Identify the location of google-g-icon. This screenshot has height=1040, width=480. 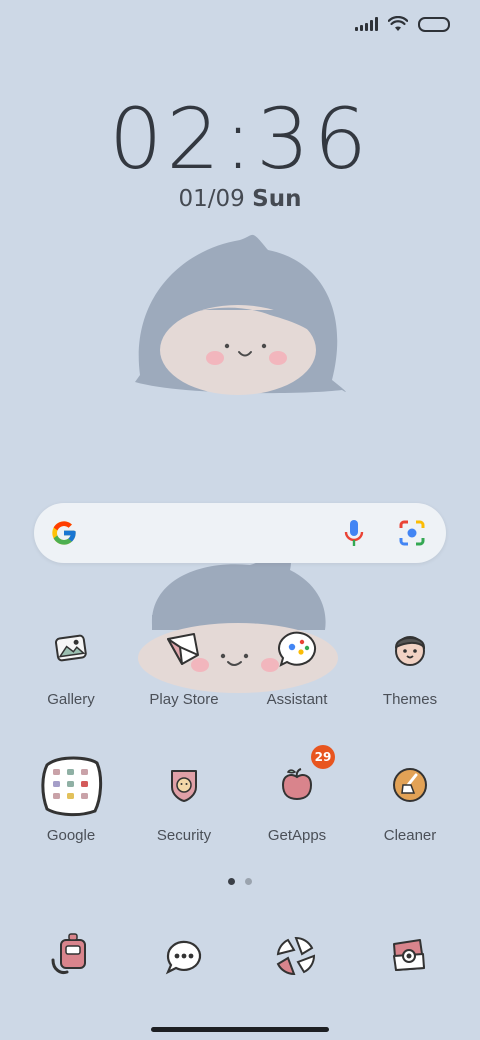
(64, 533).